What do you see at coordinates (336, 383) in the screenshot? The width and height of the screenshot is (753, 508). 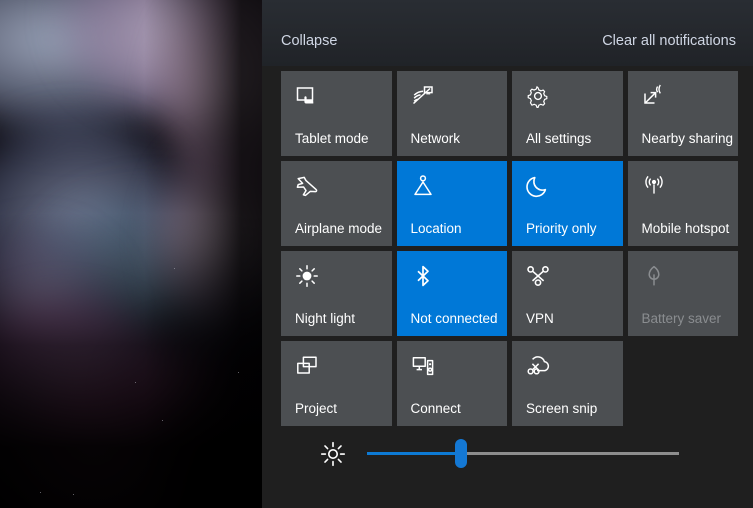 I see `quick-action-tile-project: Project` at bounding box center [336, 383].